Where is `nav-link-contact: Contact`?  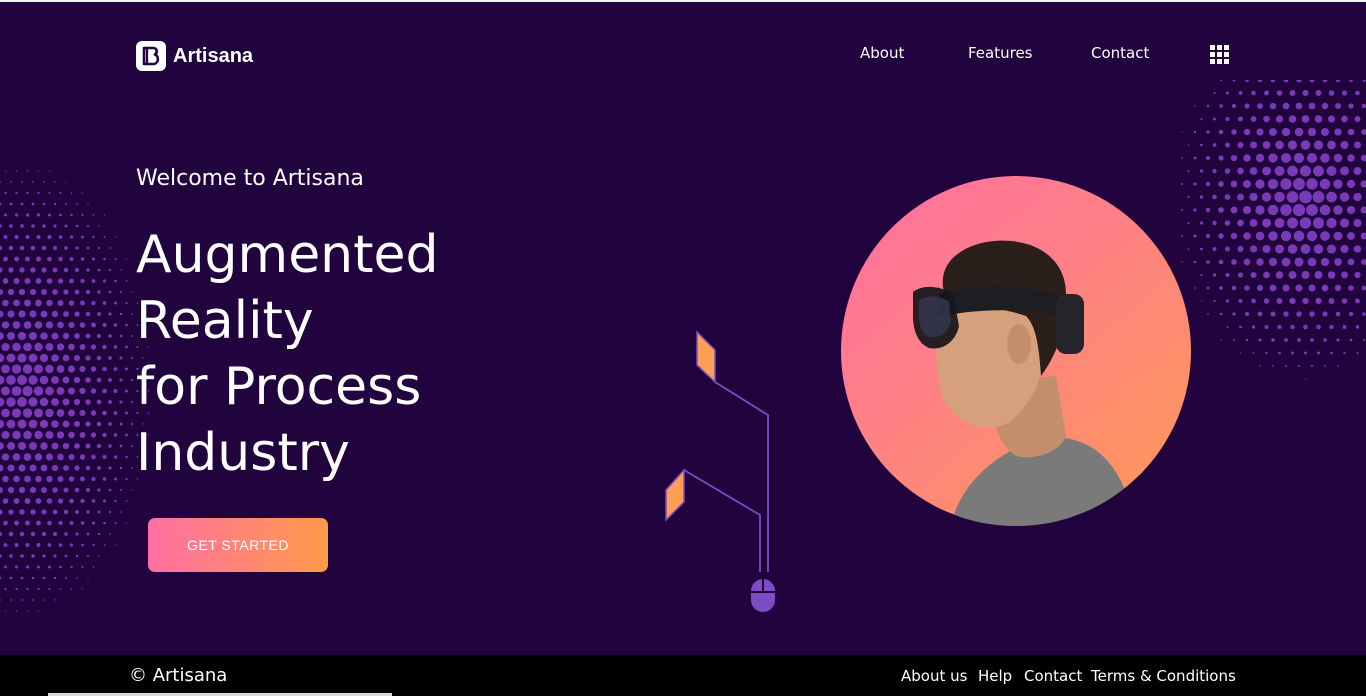
nav-link-contact: Contact is located at coordinates (1120, 53).